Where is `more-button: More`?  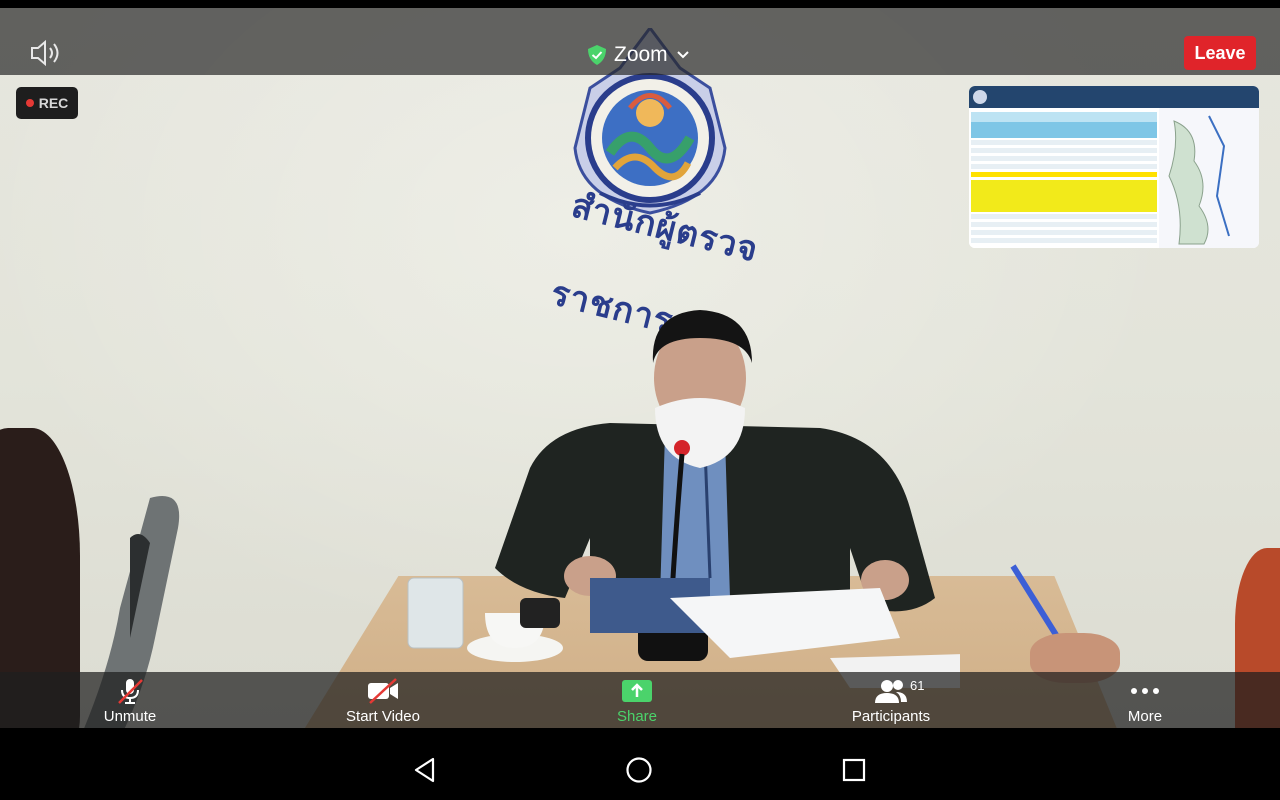
more-button: More is located at coordinates (1145, 702).